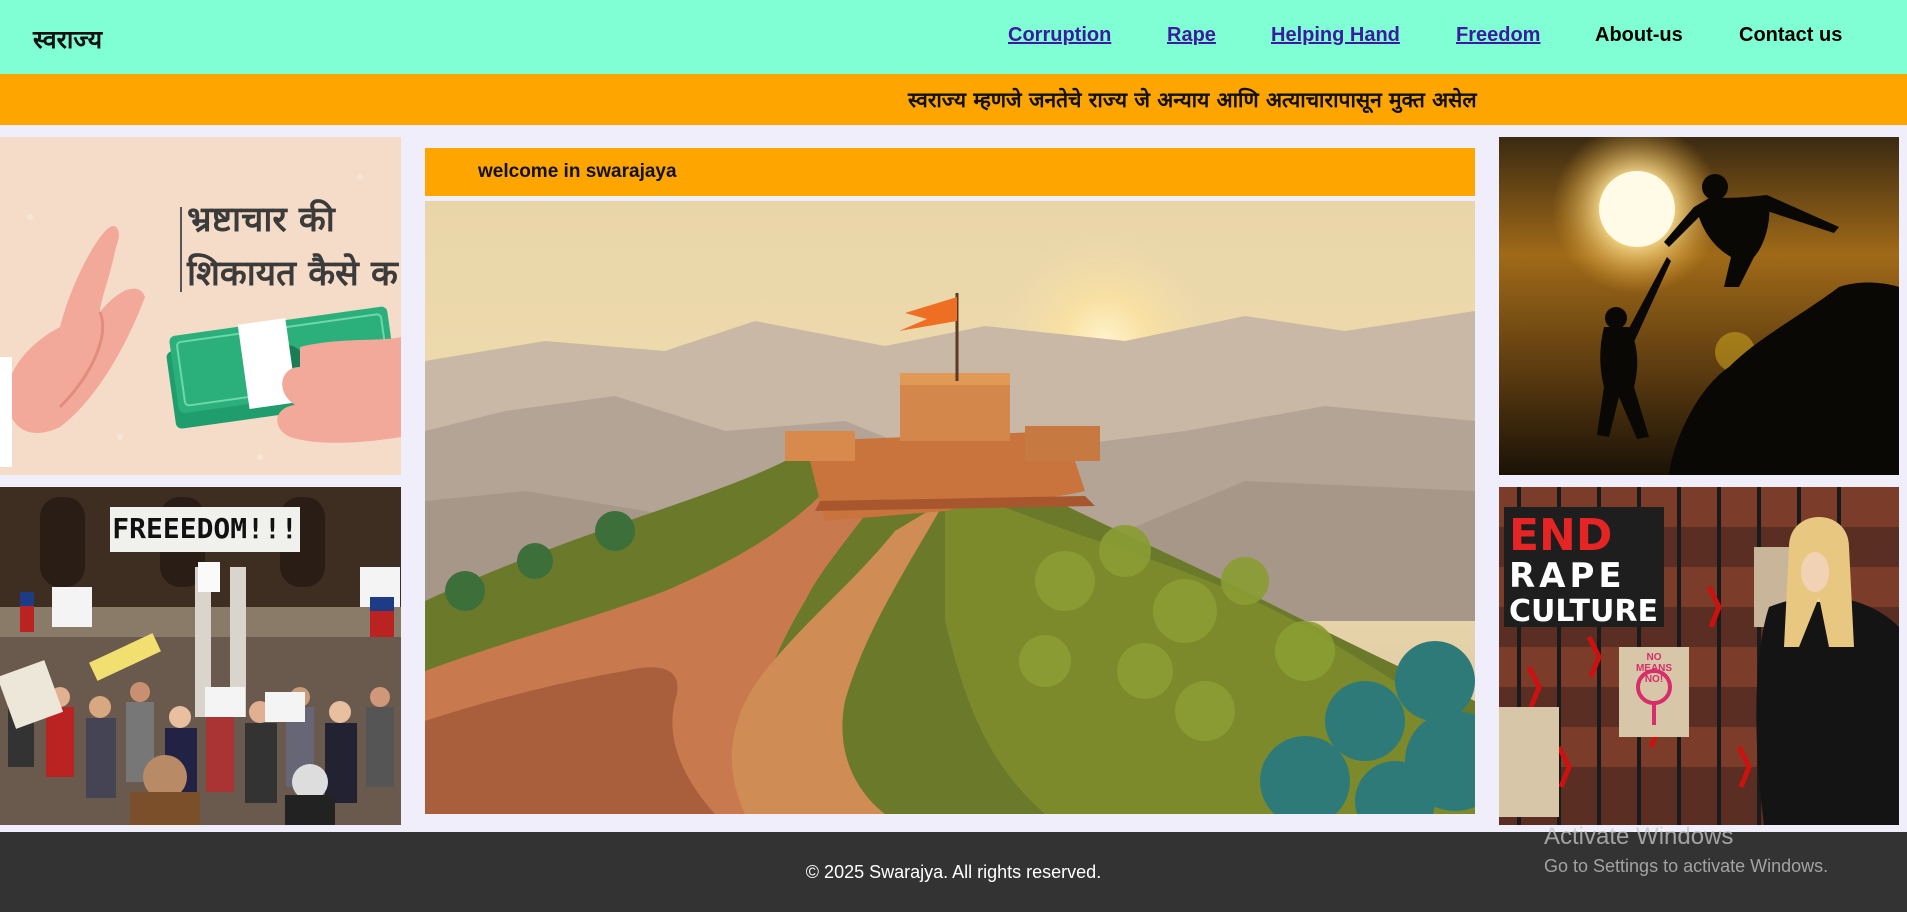  Describe the element at coordinates (1699, 656) in the screenshot. I see `end-rape-culture-image: END RAPE CULTURE NO MEANS NO!` at that location.